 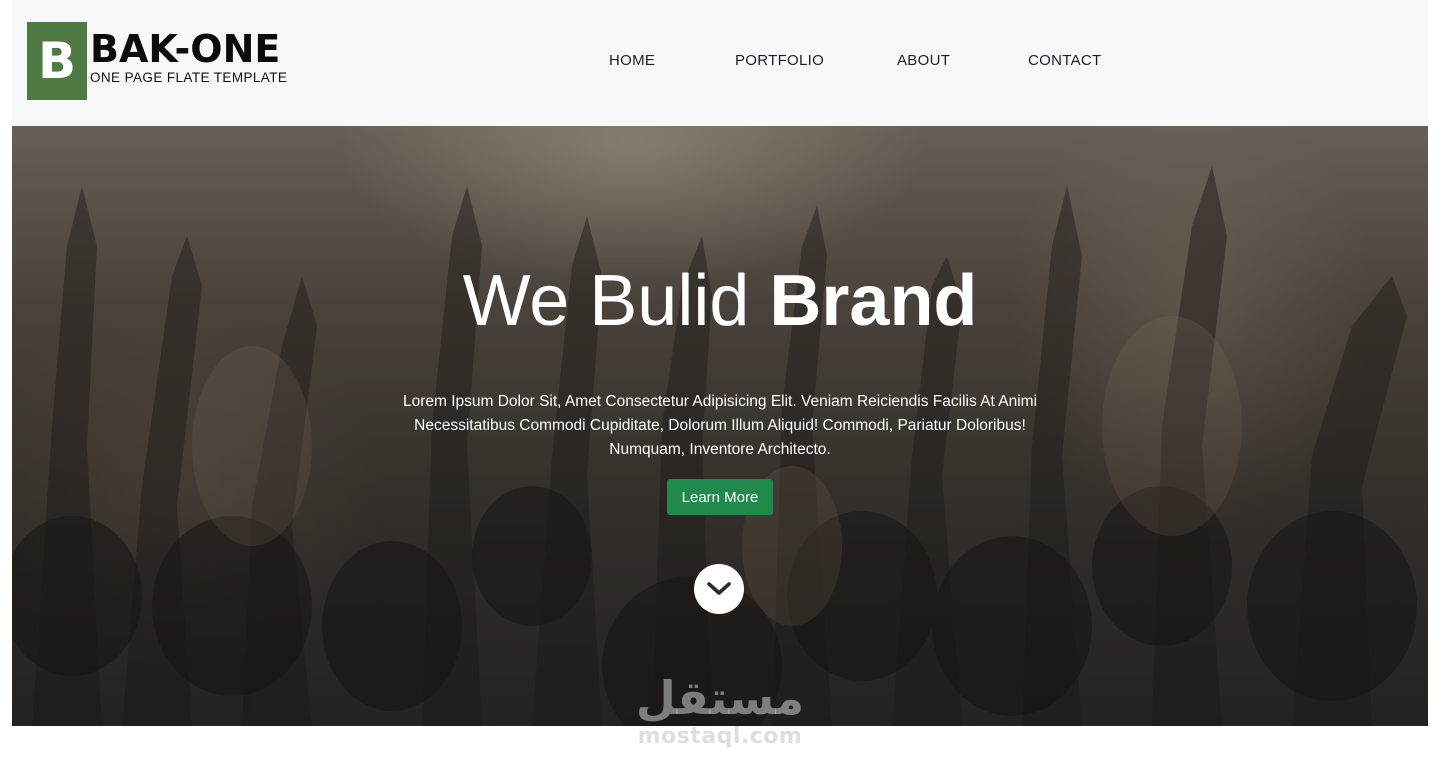 What do you see at coordinates (1064, 60) in the screenshot?
I see `nav-item-contact: CONTACT` at bounding box center [1064, 60].